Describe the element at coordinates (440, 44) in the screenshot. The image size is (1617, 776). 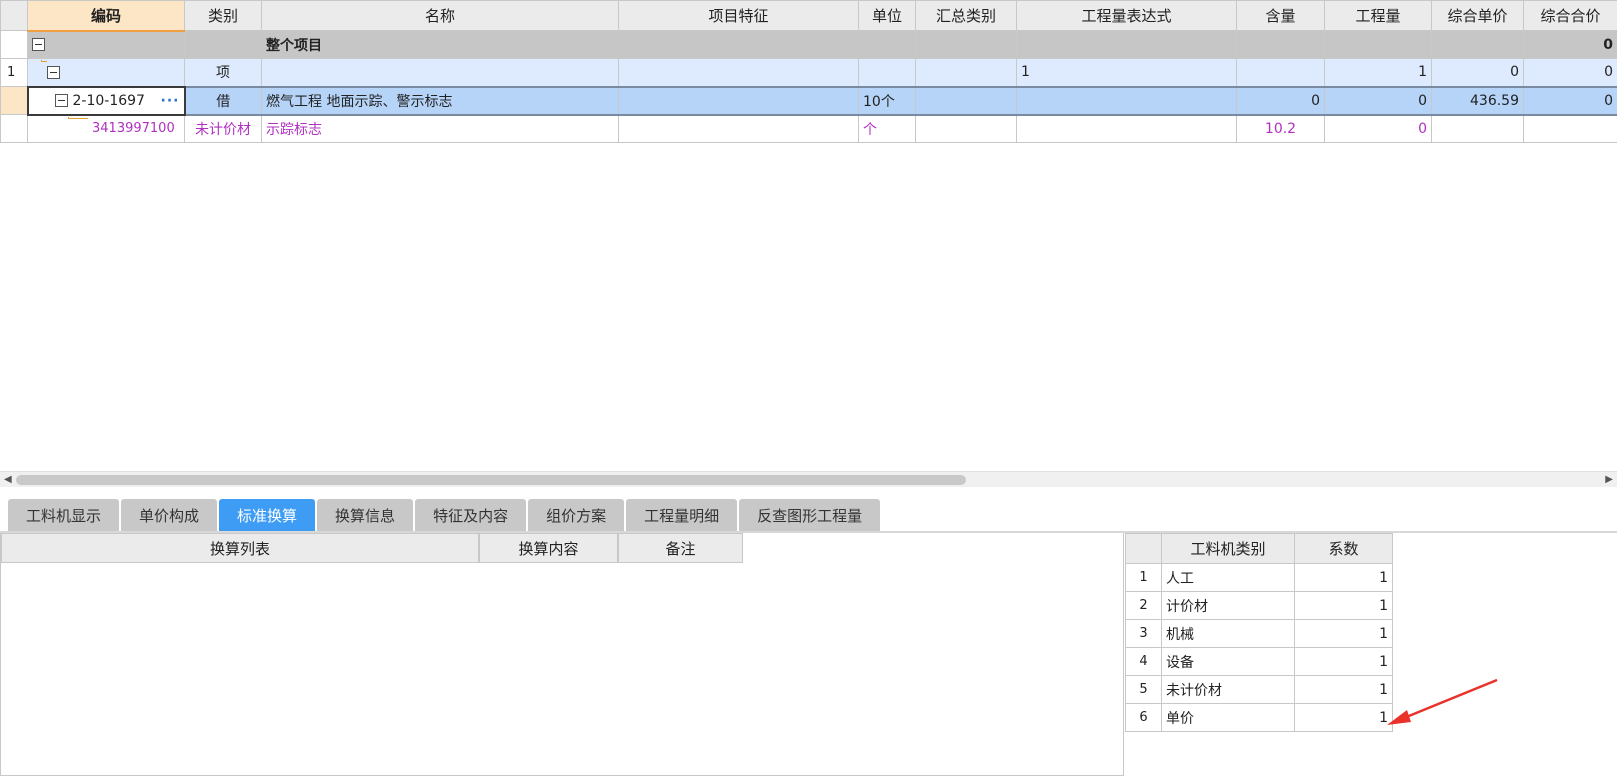
I see `name-cell: 整个项目` at that location.